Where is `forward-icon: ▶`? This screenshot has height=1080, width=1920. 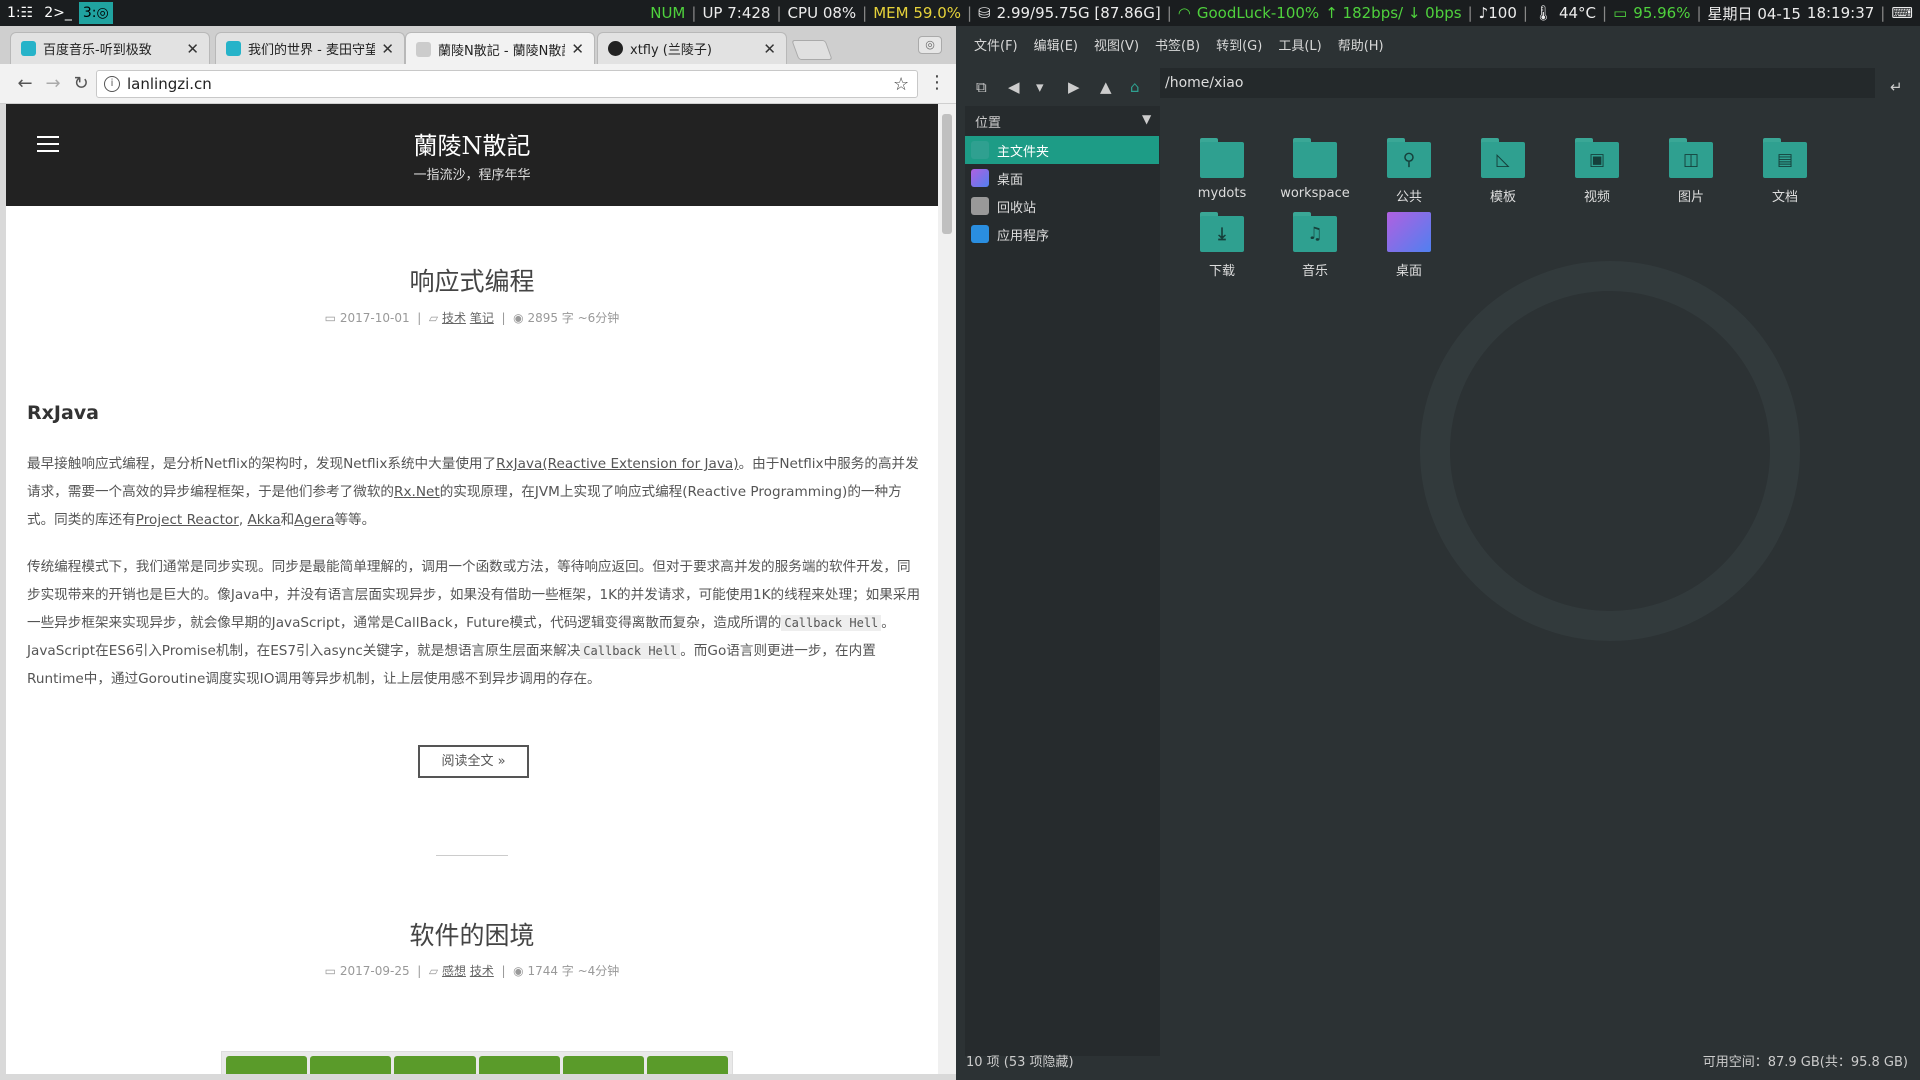 forward-icon: ▶ is located at coordinates (1074, 87).